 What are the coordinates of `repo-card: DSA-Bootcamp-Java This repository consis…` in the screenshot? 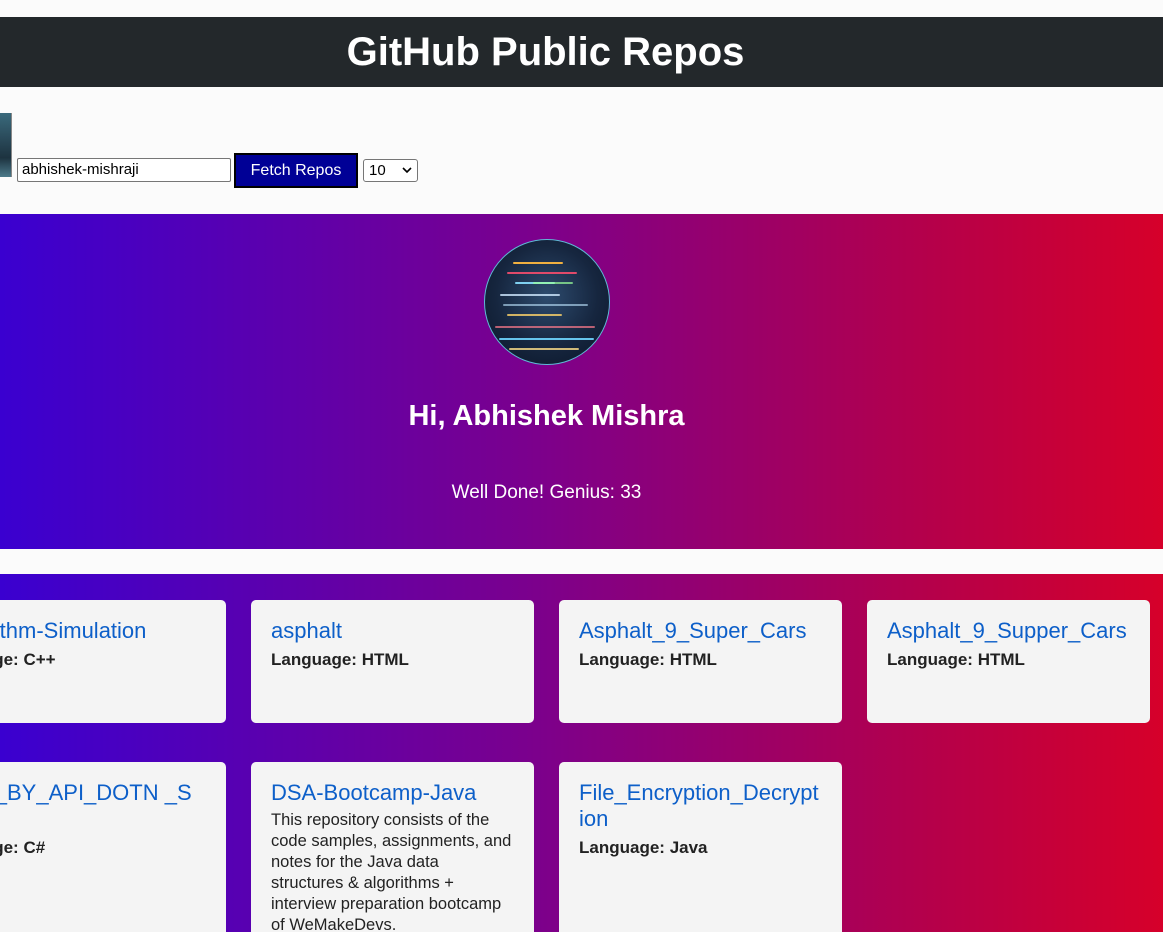 It's located at (392, 847).